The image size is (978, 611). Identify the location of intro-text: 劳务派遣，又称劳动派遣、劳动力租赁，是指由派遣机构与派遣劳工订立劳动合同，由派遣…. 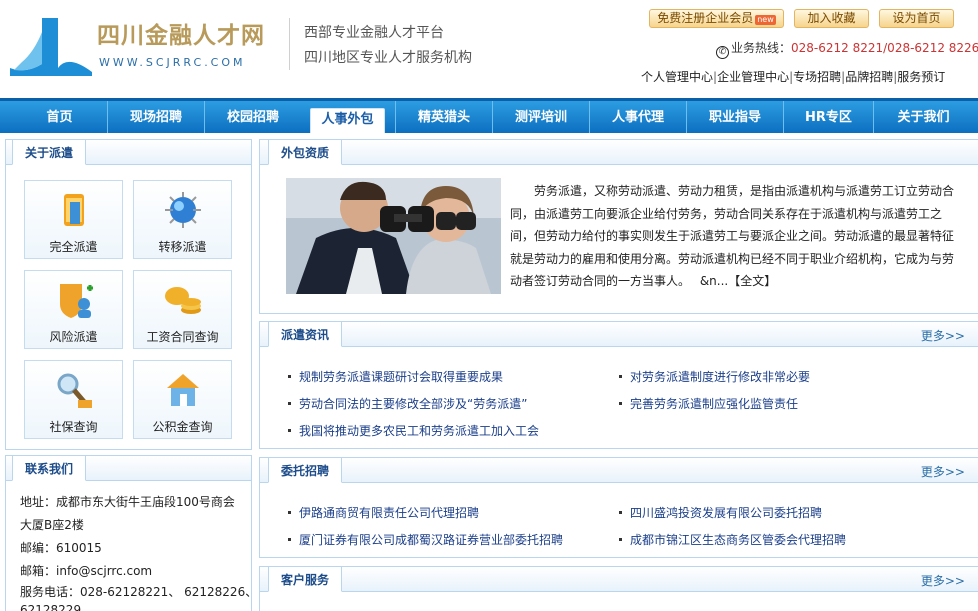
(732, 236).